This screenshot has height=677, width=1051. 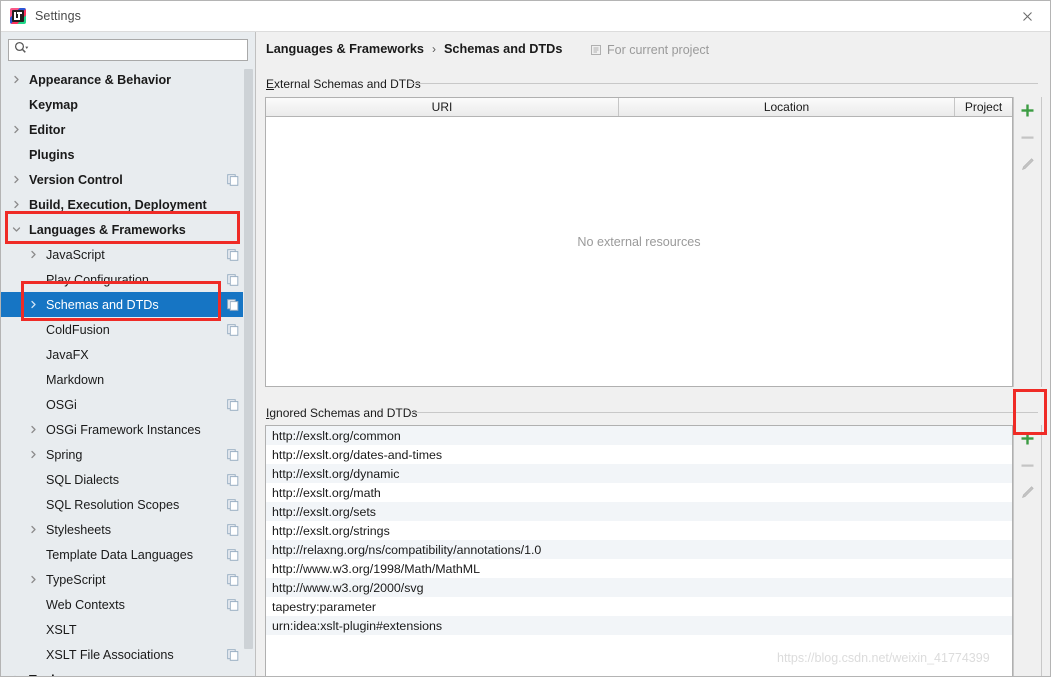 I want to click on sidebar-item-label: JavaScript, so click(x=75, y=254).